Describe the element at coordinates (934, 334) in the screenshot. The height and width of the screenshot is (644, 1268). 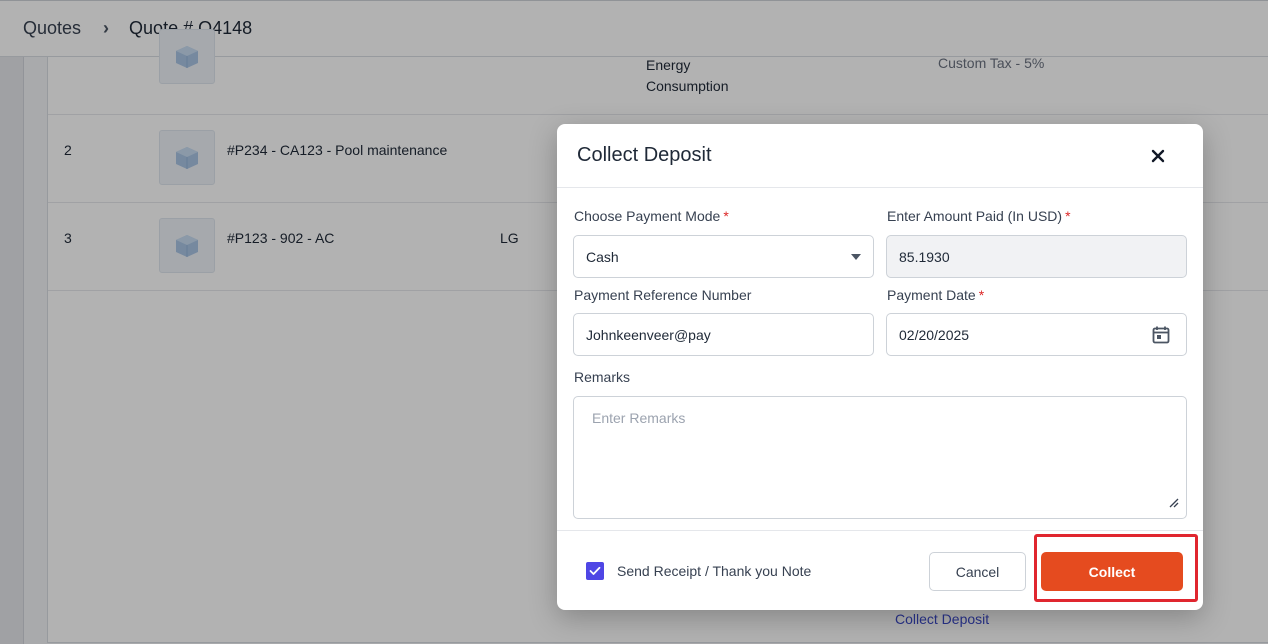
I see `payment-date-value: 02/20/2025` at that location.